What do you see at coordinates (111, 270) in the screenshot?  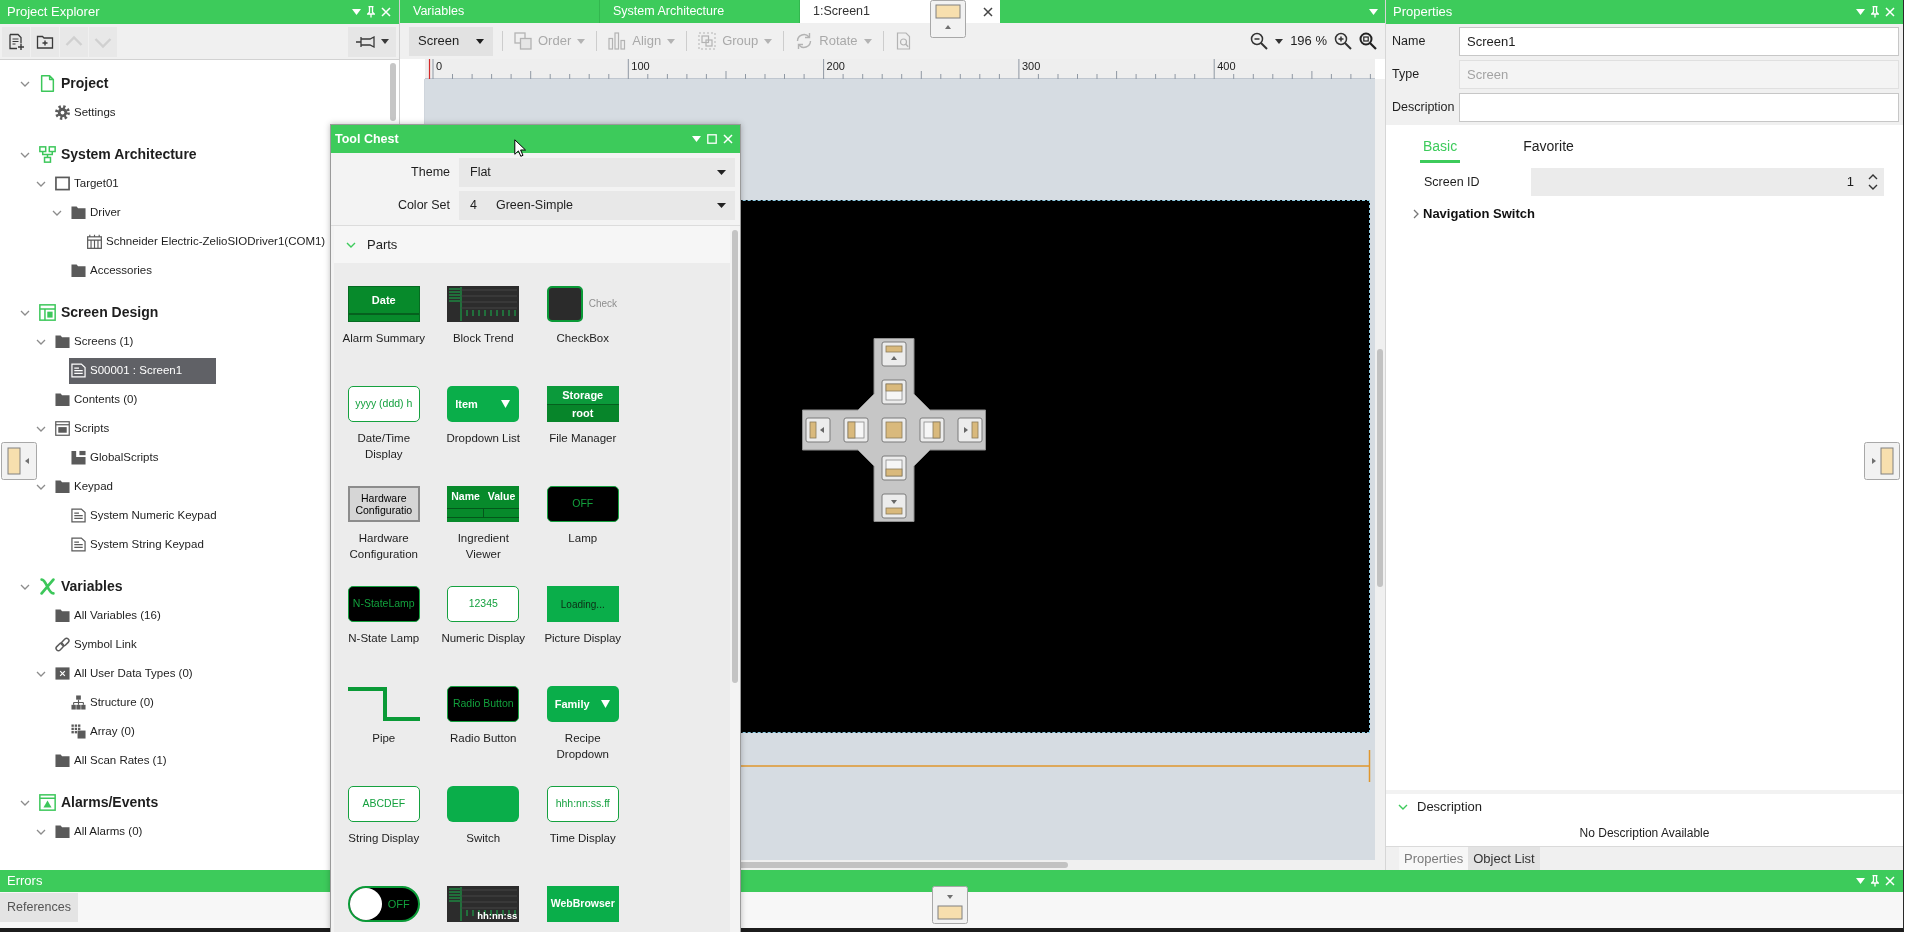 I see `tree-item: Accessories` at bounding box center [111, 270].